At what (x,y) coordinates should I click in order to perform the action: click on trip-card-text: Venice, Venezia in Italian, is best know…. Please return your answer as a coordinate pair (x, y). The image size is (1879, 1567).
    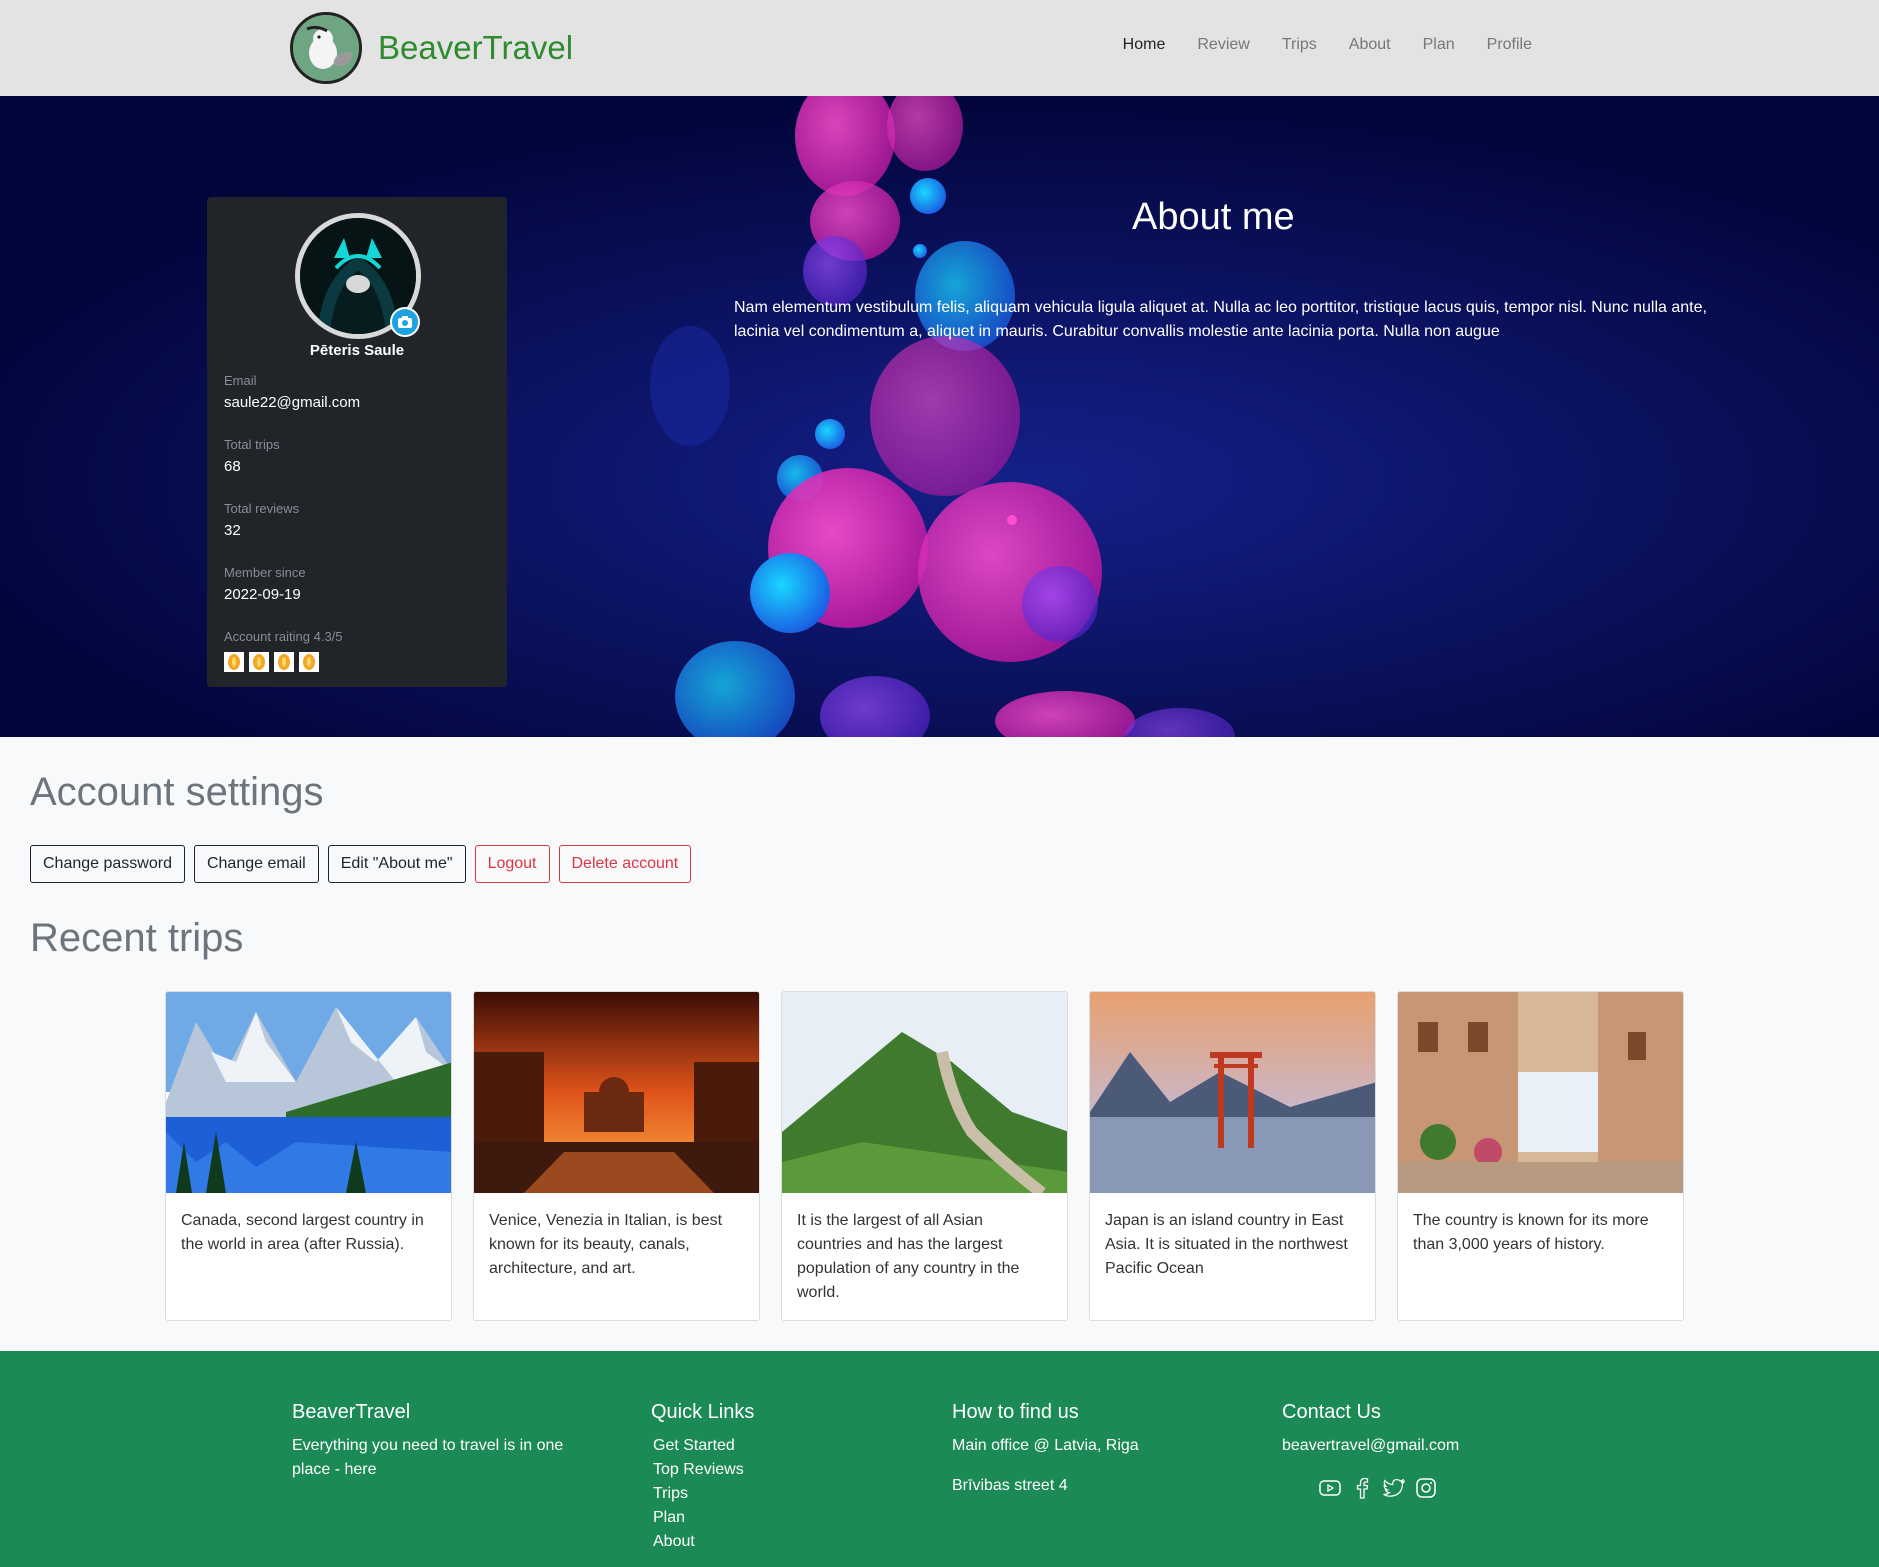
    Looking at the image, I should click on (606, 1244).